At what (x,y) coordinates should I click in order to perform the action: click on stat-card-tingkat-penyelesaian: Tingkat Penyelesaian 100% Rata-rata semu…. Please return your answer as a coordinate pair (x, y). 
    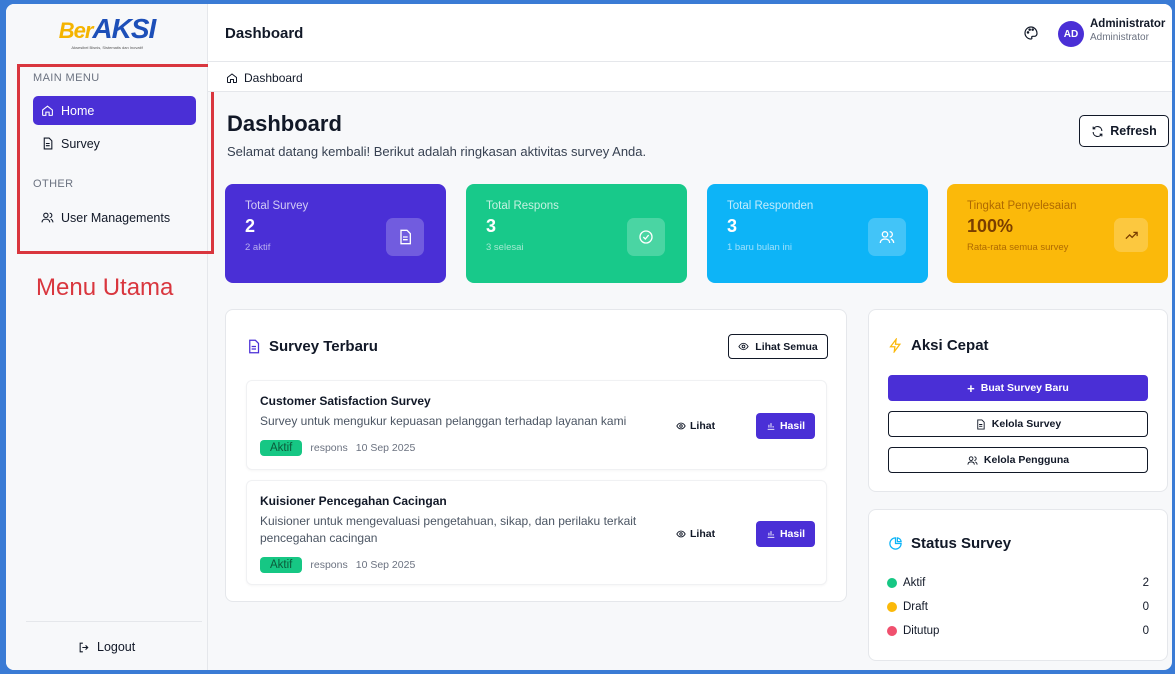
    Looking at the image, I should click on (1057, 233).